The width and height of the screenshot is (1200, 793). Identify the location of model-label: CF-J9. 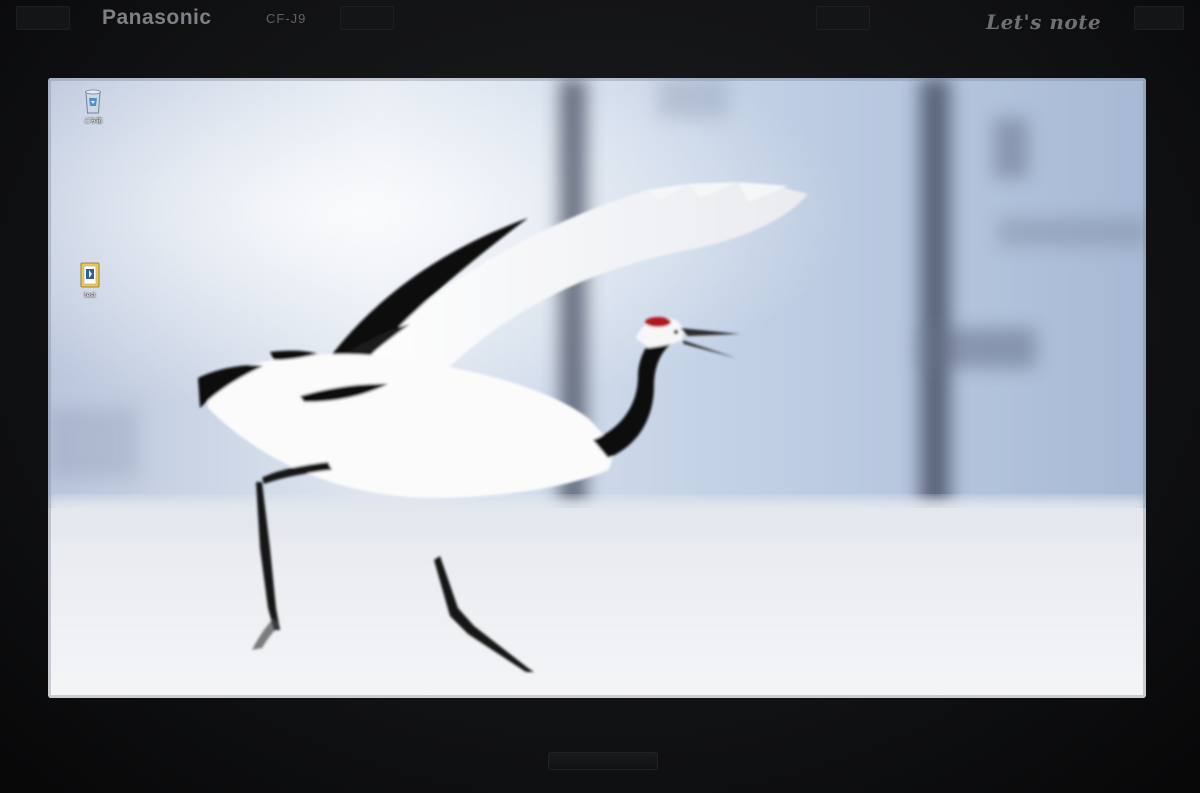
(286, 18).